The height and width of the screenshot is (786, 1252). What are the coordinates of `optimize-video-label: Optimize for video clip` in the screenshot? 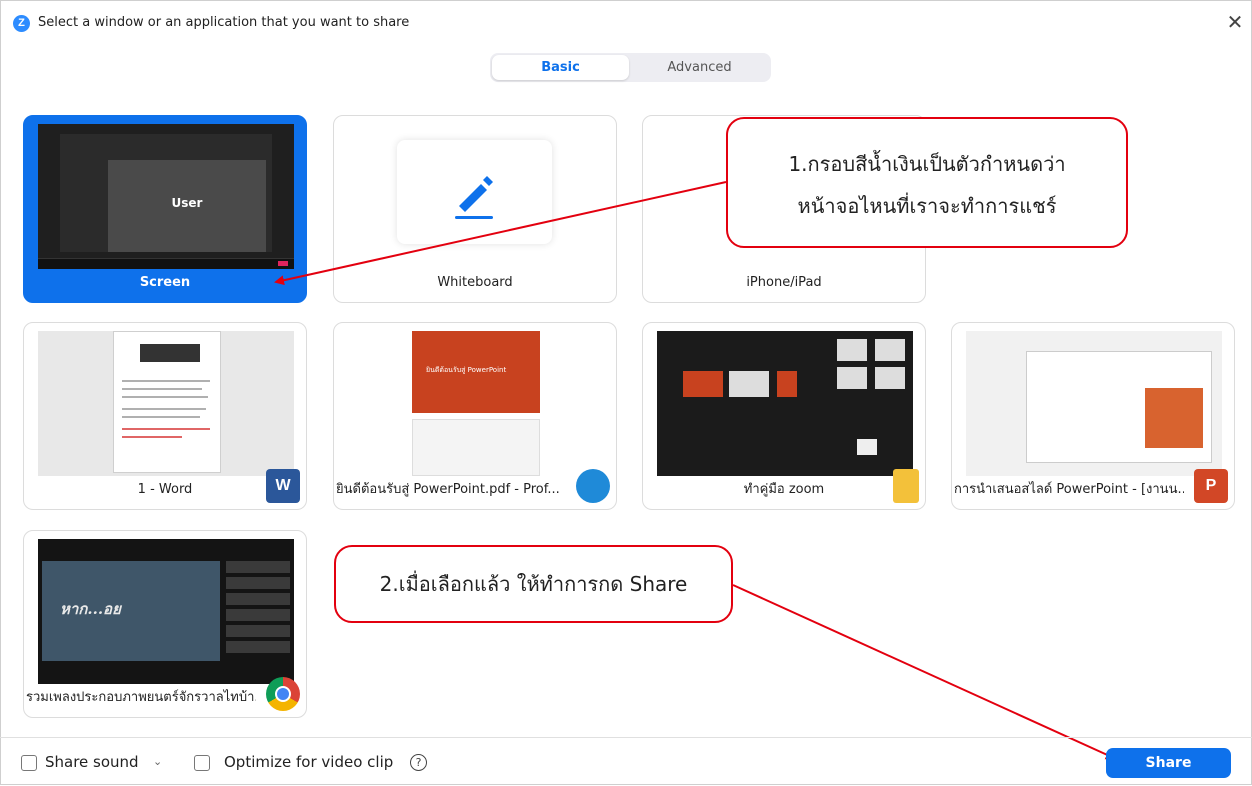 It's located at (309, 762).